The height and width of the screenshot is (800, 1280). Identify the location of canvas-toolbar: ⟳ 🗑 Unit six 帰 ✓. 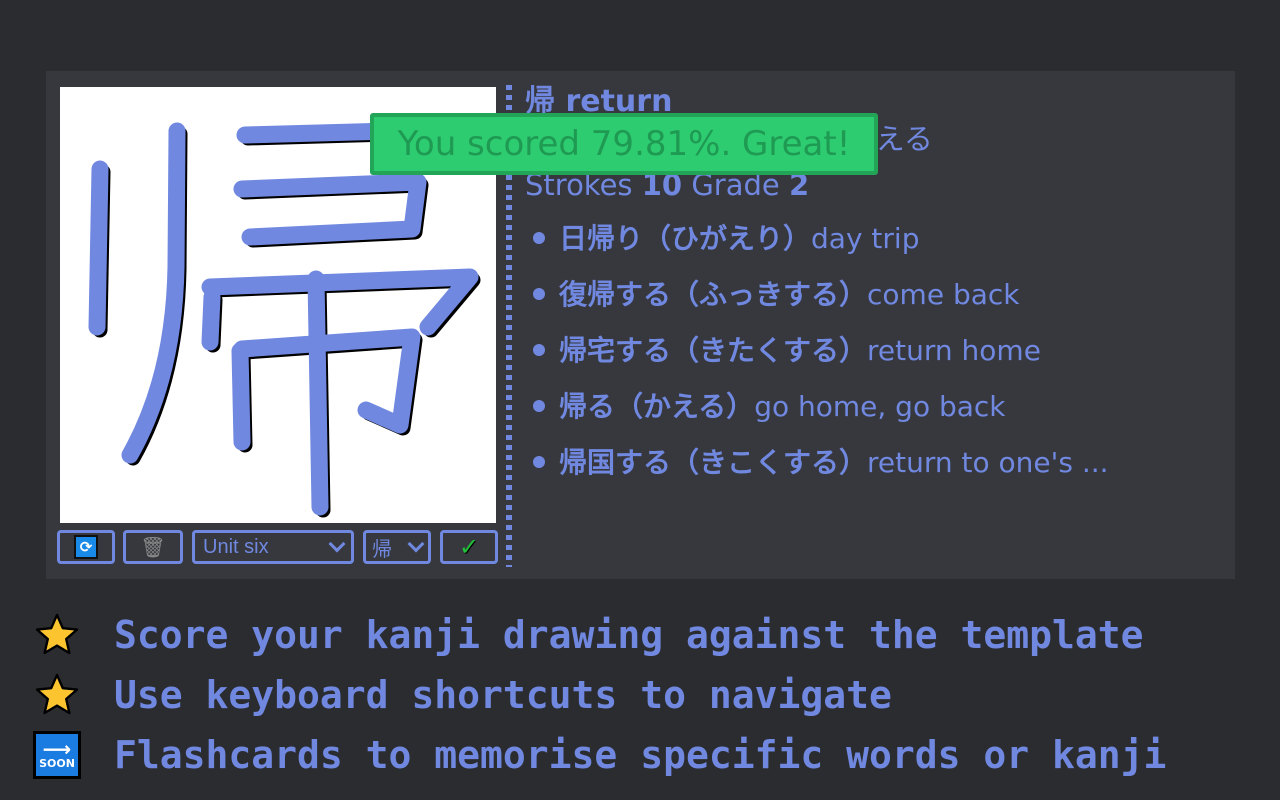
(279, 549).